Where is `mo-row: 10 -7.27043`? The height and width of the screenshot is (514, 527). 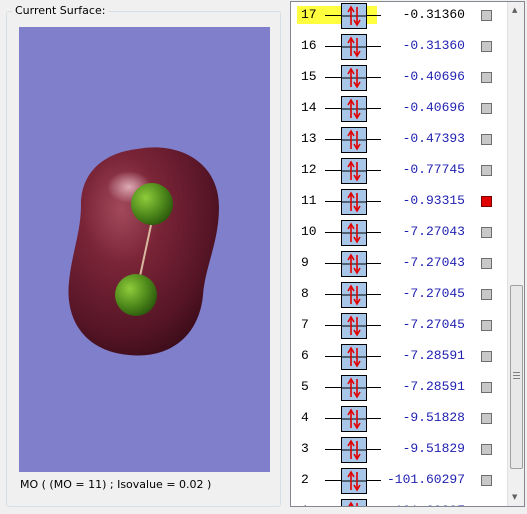
mo-row: 10 -7.27043 is located at coordinates (400, 234).